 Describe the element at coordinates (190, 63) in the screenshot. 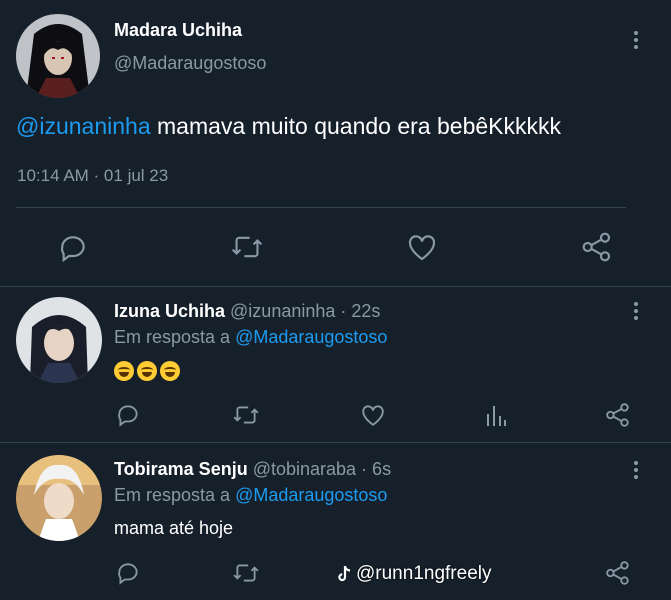

I see `author-handle: @Madaraugostoso` at that location.